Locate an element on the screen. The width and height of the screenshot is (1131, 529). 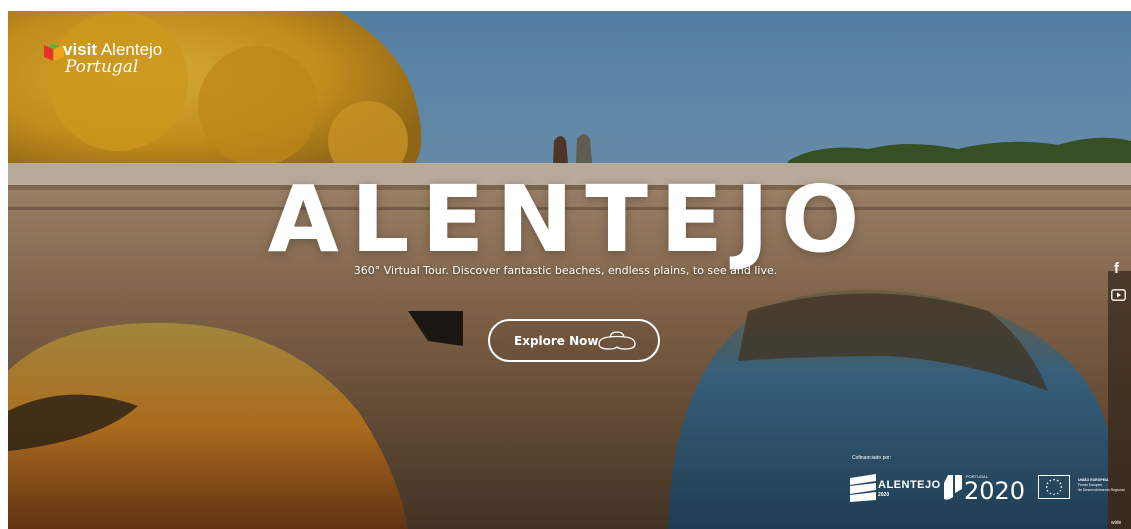
eu-stars-icon is located at coordinates (1054, 487).